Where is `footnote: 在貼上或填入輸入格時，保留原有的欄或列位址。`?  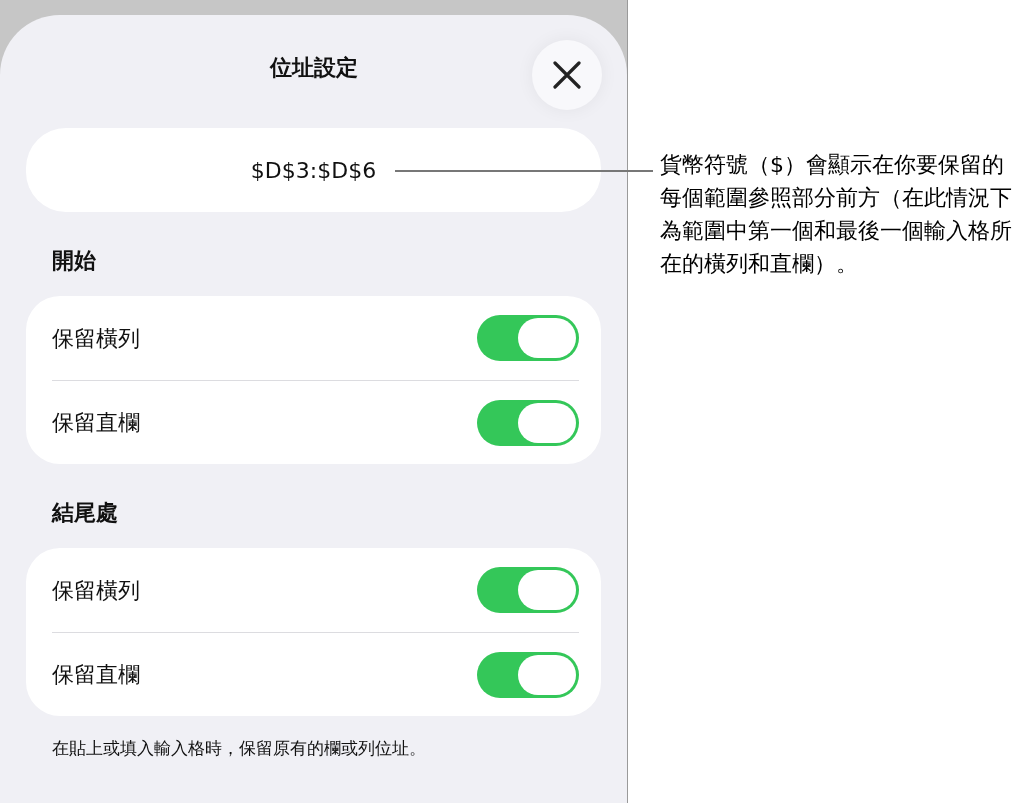
footnote: 在貼上或填入輸入格時，保留原有的欄或列位址。 is located at coordinates (239, 748).